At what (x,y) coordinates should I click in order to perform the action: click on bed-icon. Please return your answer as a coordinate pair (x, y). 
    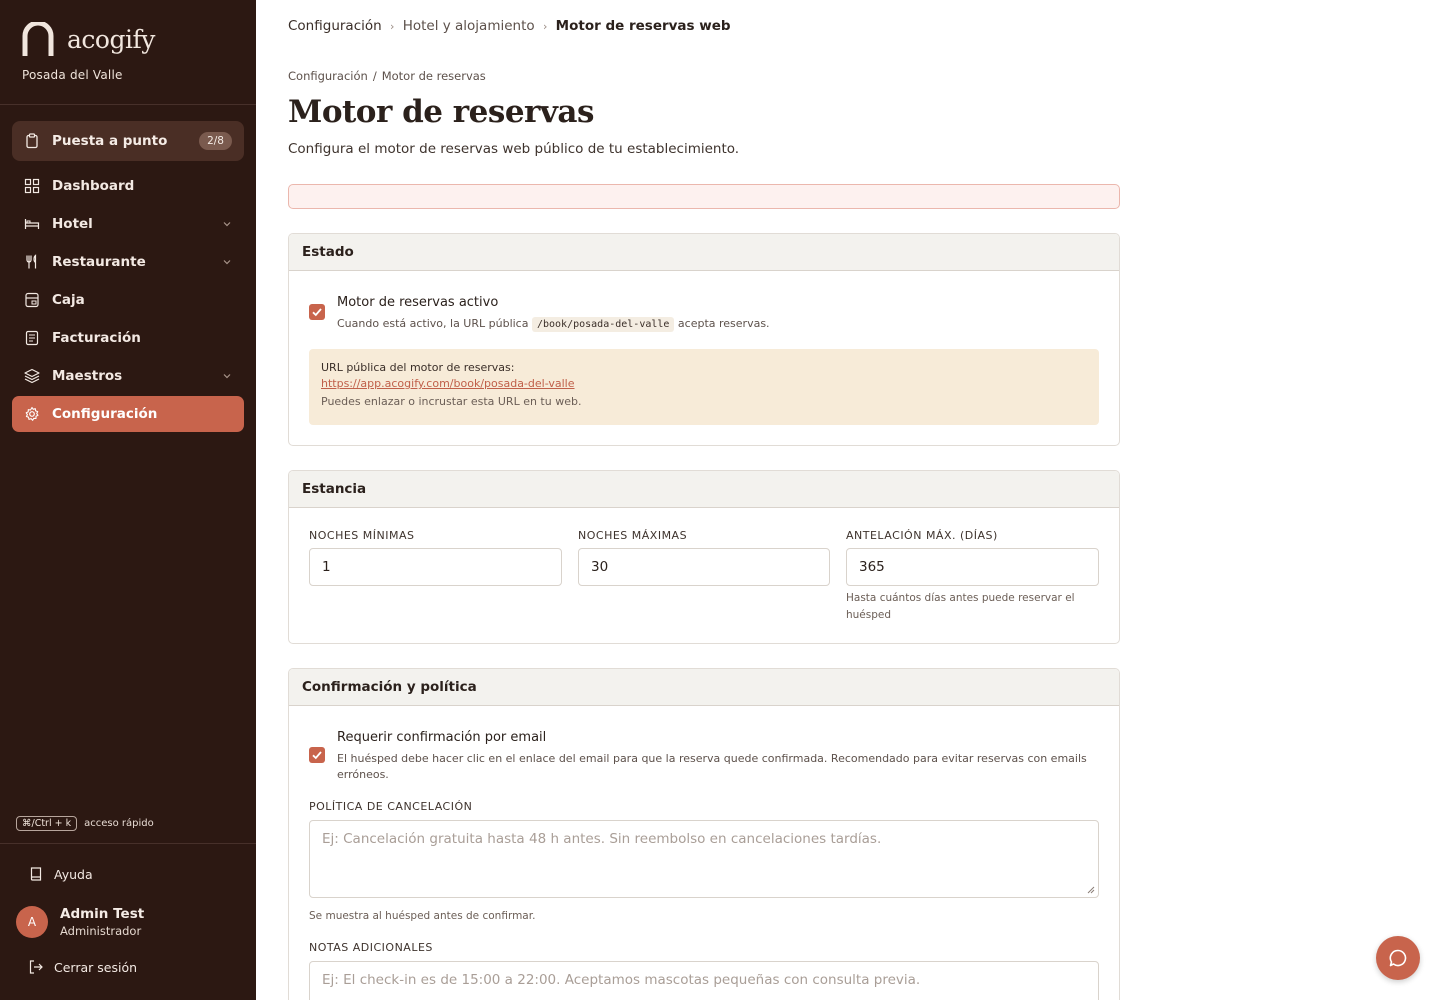
    Looking at the image, I should click on (32, 224).